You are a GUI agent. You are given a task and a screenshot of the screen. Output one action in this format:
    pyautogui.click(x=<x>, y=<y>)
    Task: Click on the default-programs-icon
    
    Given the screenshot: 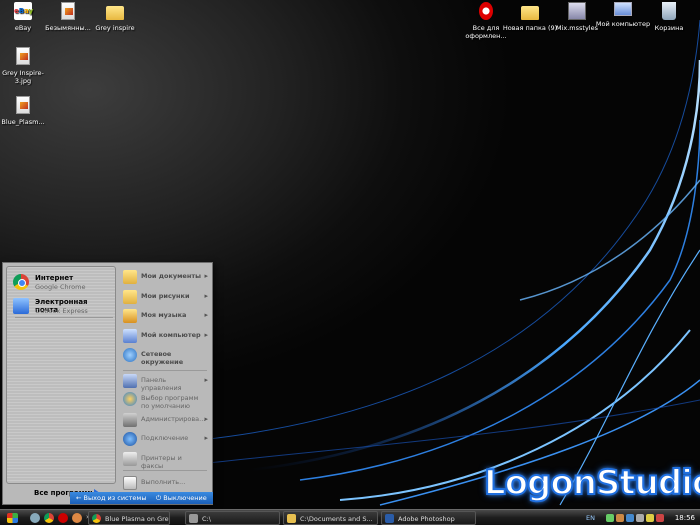 What is the action you would take?
    pyautogui.click(x=130, y=399)
    